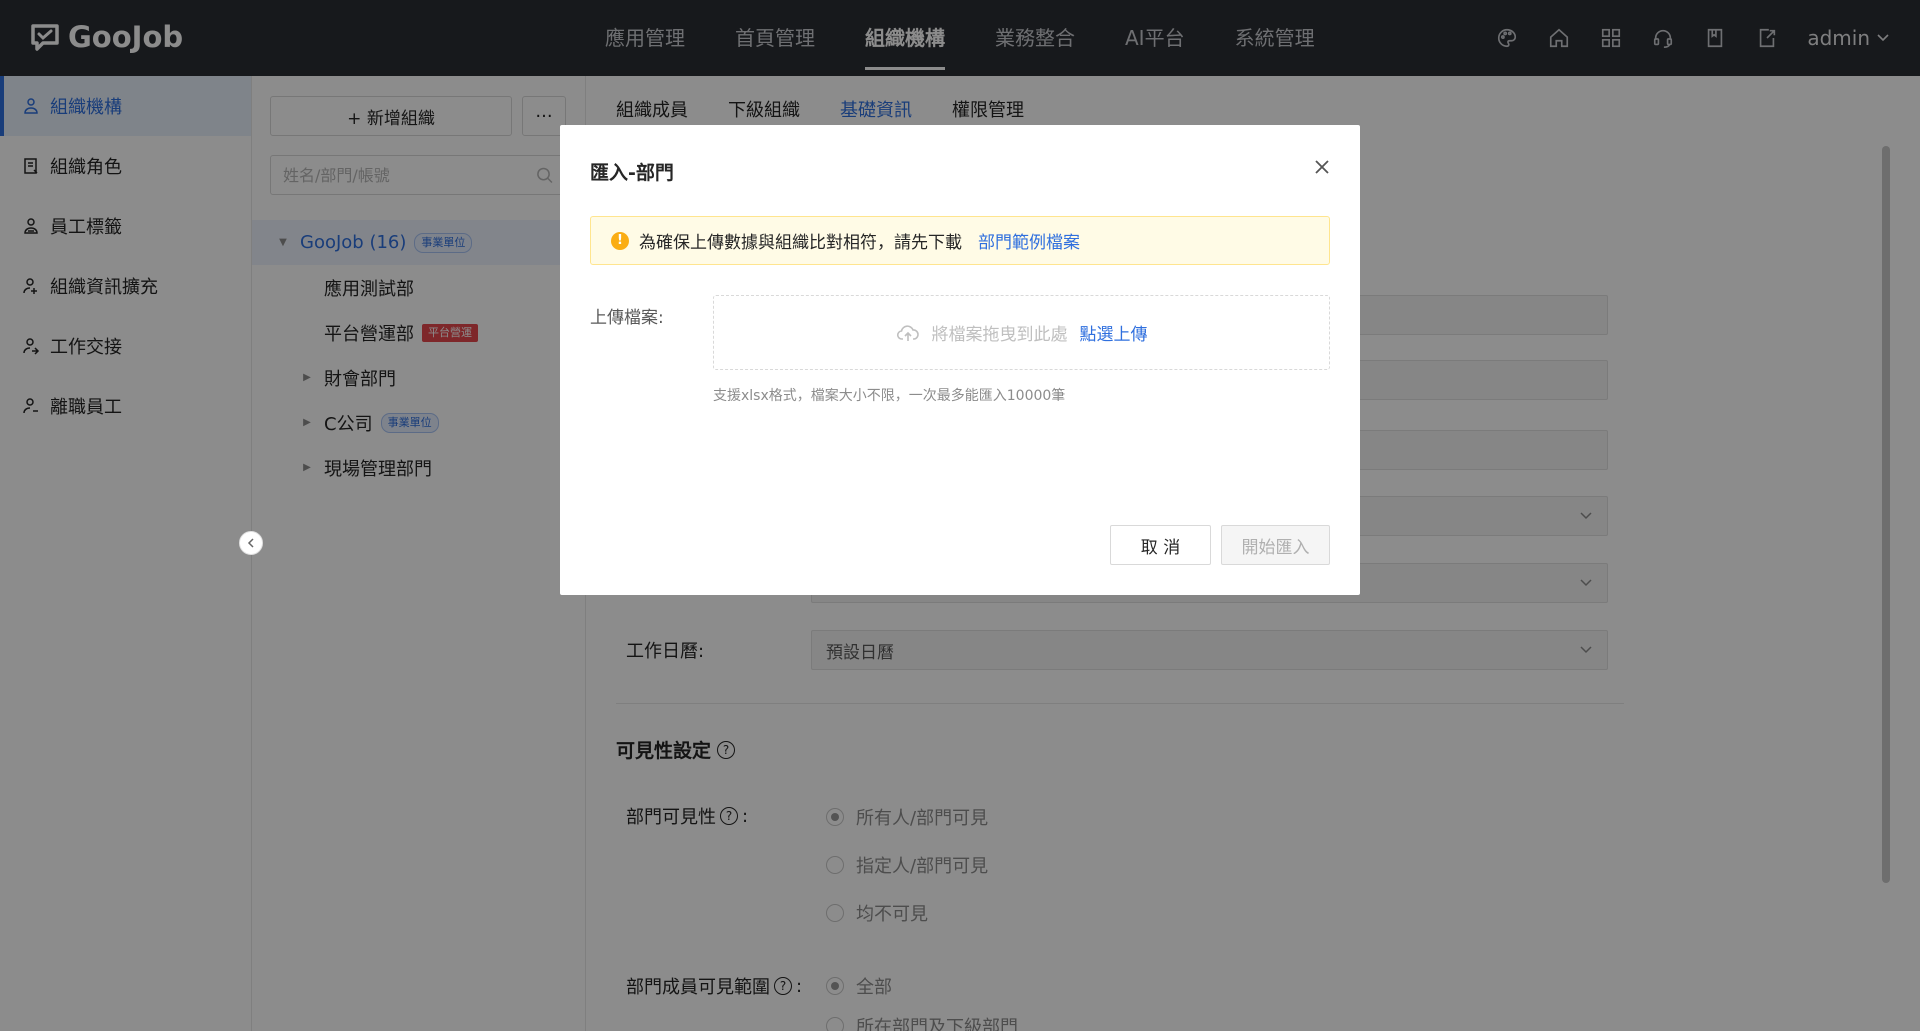 This screenshot has height=1031, width=1920. Describe the element at coordinates (907, 332) in the screenshot. I see `cloud-upload-icon` at that location.